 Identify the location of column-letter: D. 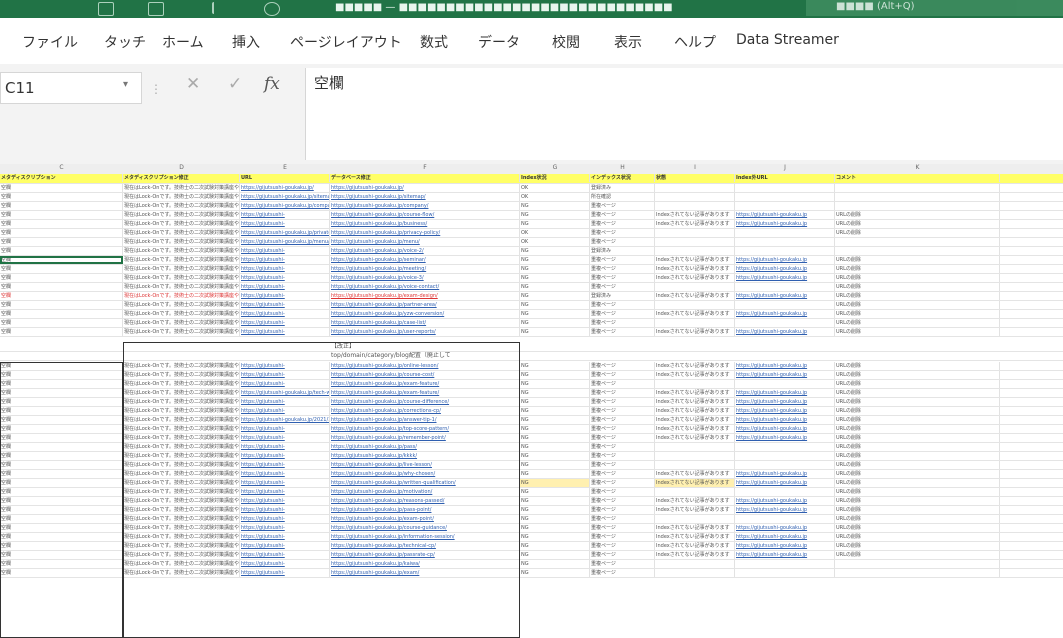
(181, 167).